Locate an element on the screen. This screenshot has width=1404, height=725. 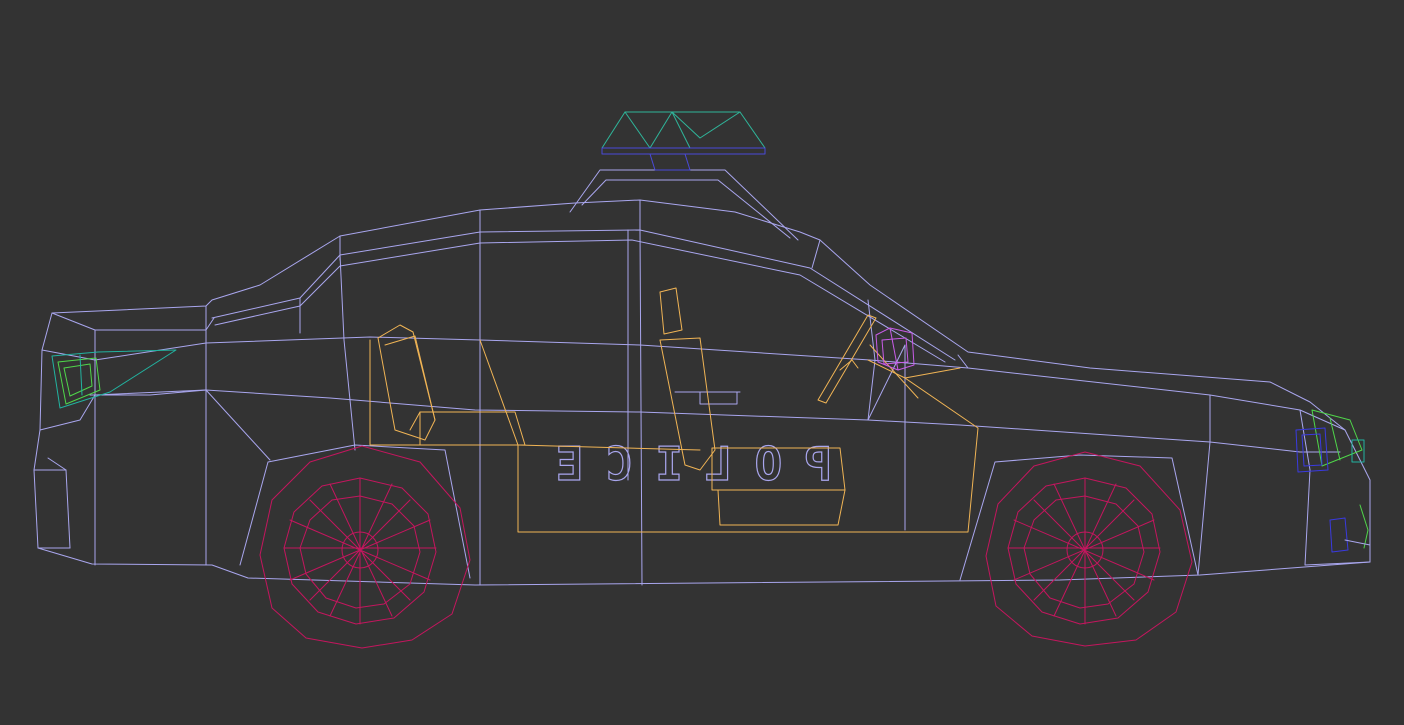
interior-wireframe is located at coordinates (674, 410).